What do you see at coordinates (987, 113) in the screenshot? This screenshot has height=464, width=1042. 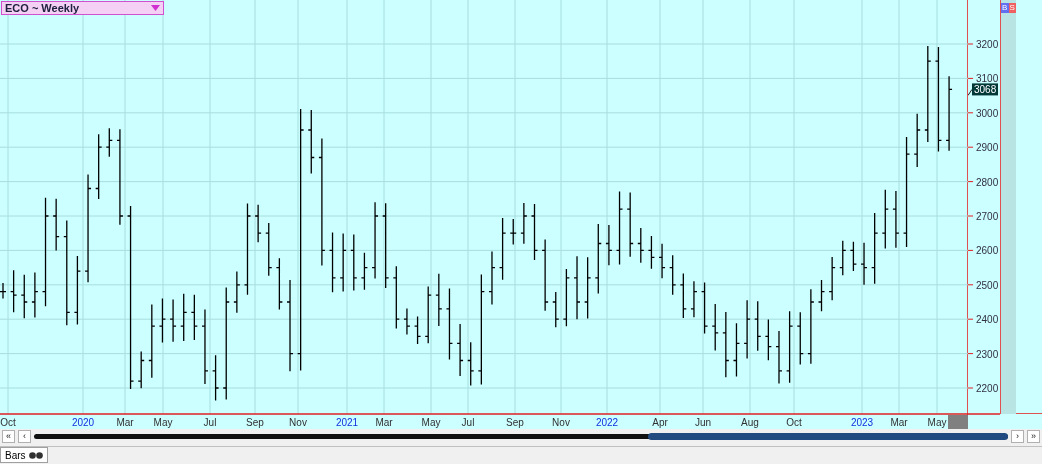 I see `y-axis-label: 3000` at bounding box center [987, 113].